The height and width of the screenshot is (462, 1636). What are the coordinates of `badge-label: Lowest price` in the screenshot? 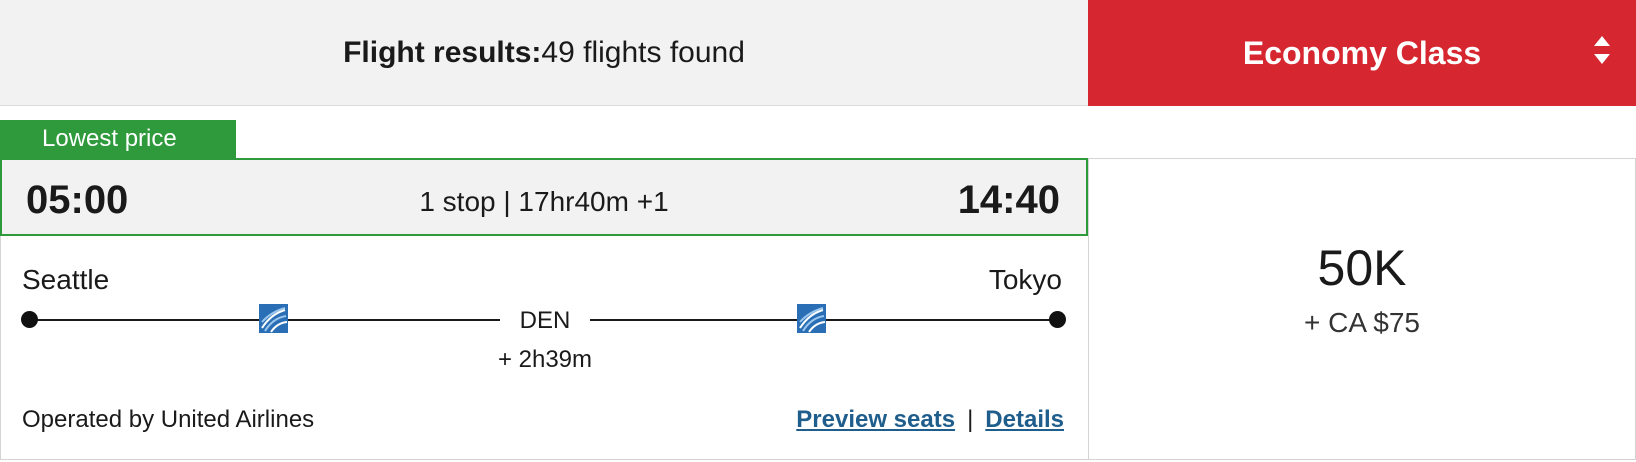 It's located at (109, 138).